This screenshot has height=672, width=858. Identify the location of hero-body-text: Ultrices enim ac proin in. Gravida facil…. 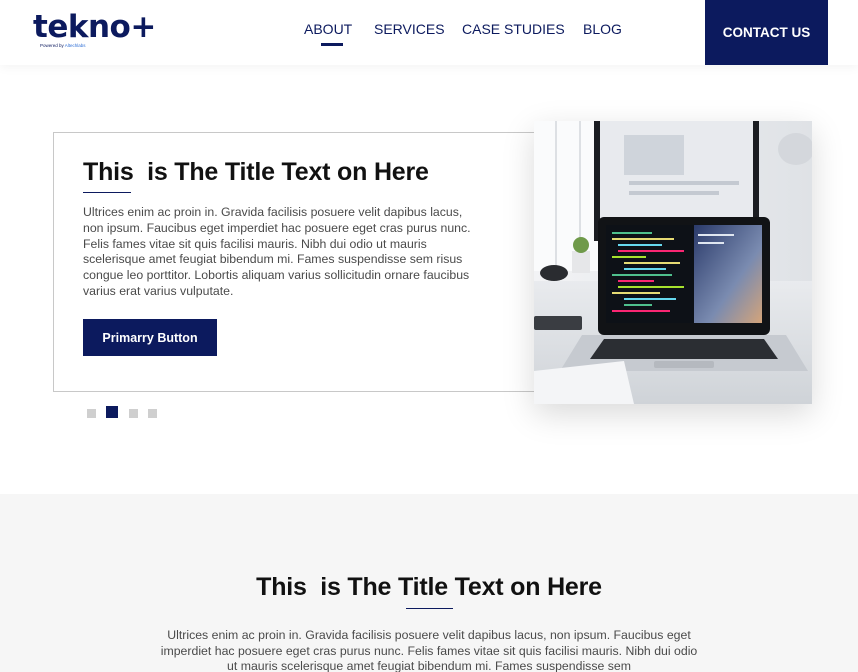
(277, 251).